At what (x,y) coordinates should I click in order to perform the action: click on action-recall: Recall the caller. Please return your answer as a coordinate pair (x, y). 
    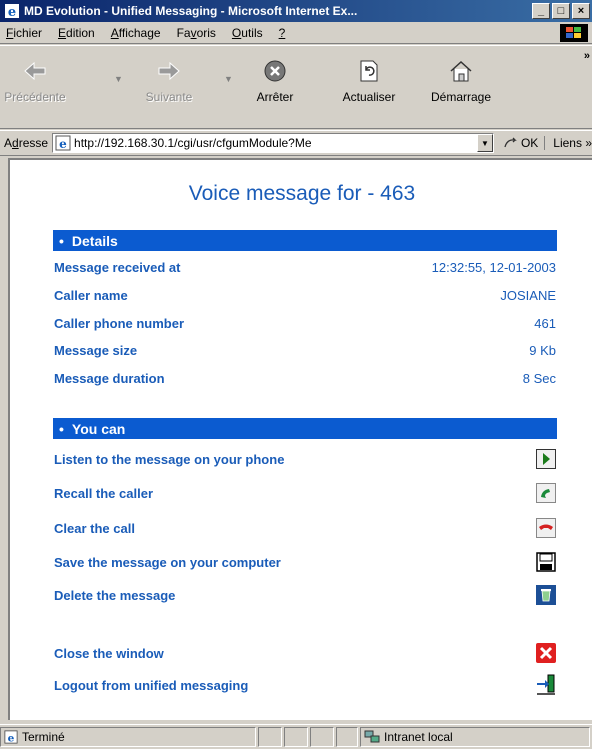
    Looking at the image, I should click on (305, 493).